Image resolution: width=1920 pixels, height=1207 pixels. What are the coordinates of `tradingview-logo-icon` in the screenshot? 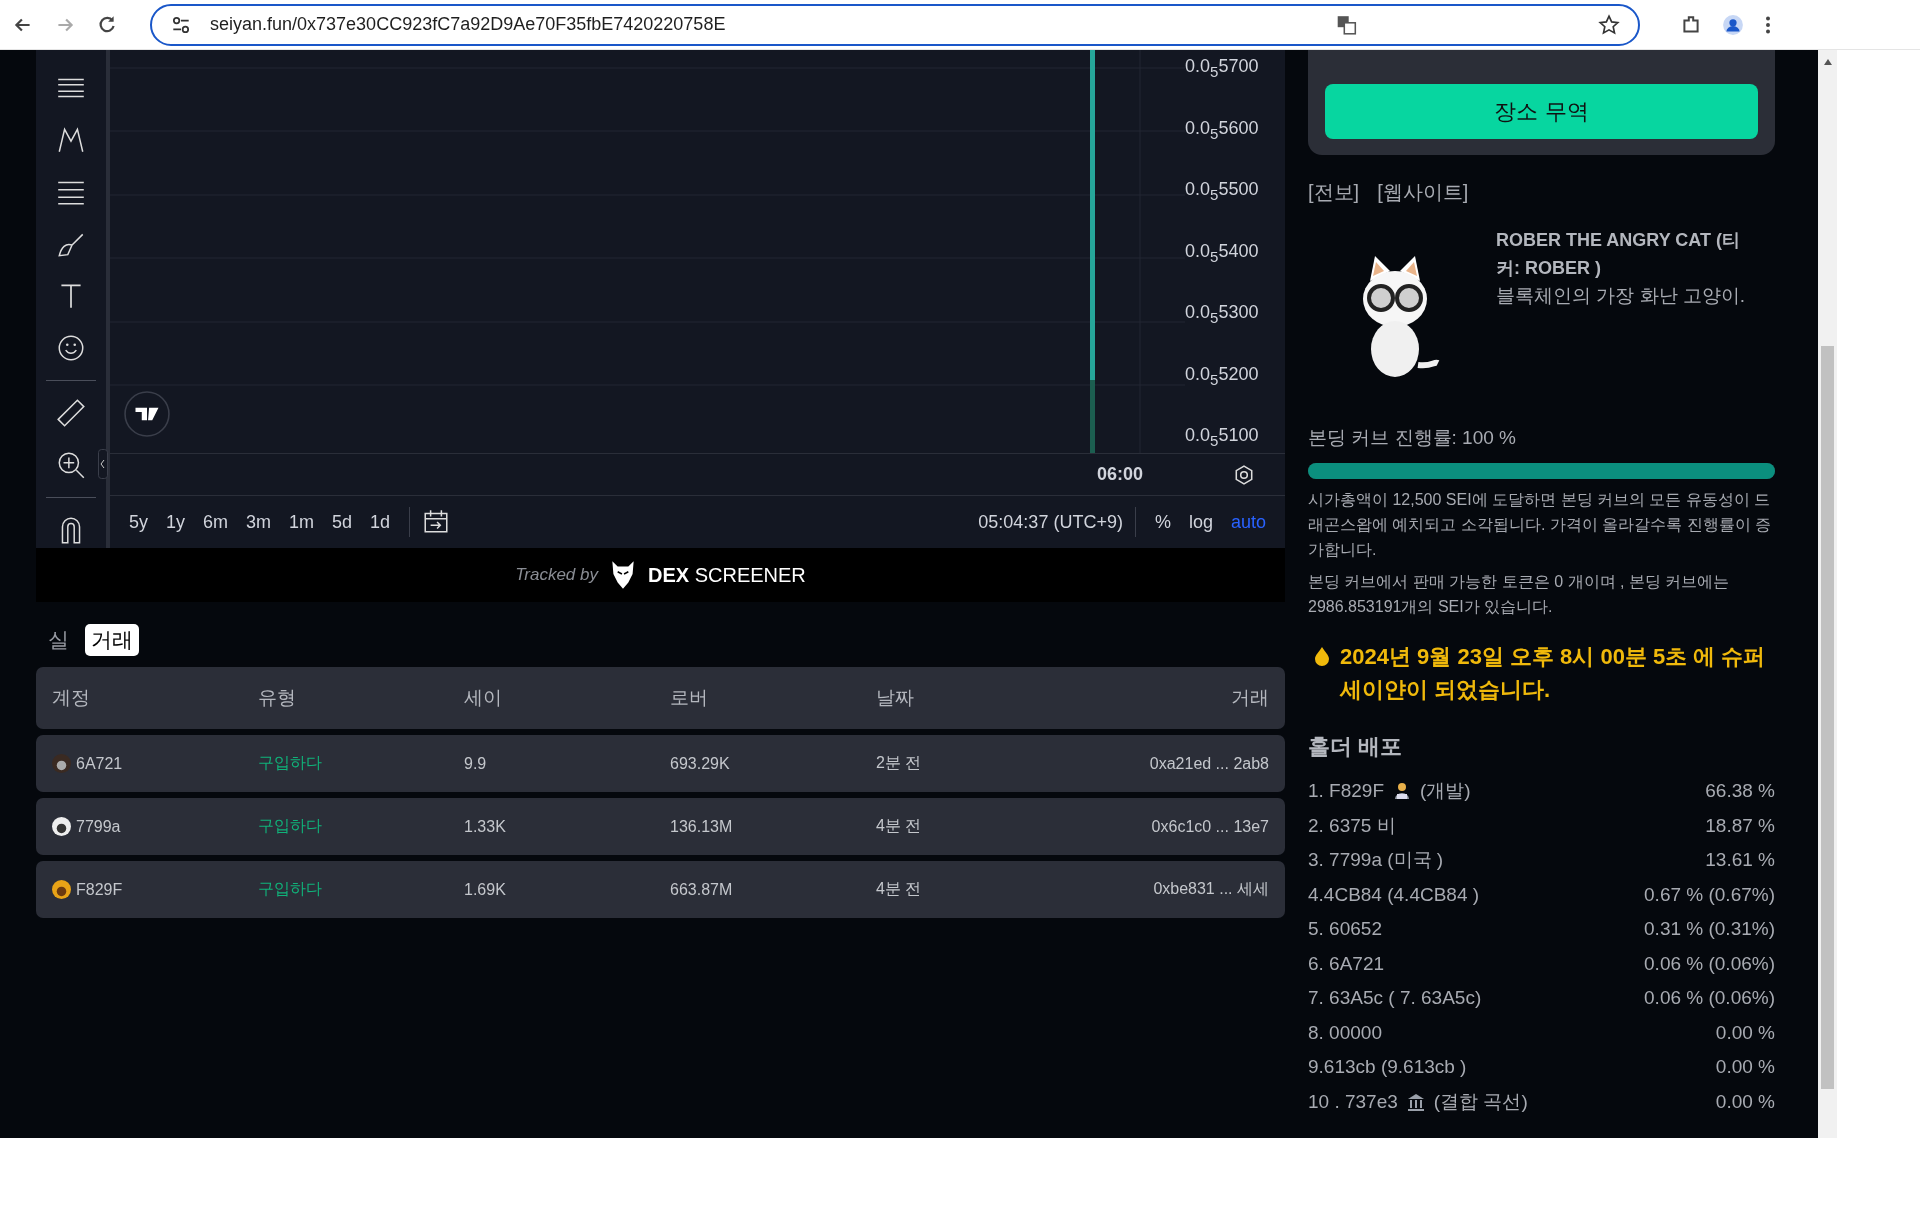 It's located at (147, 414).